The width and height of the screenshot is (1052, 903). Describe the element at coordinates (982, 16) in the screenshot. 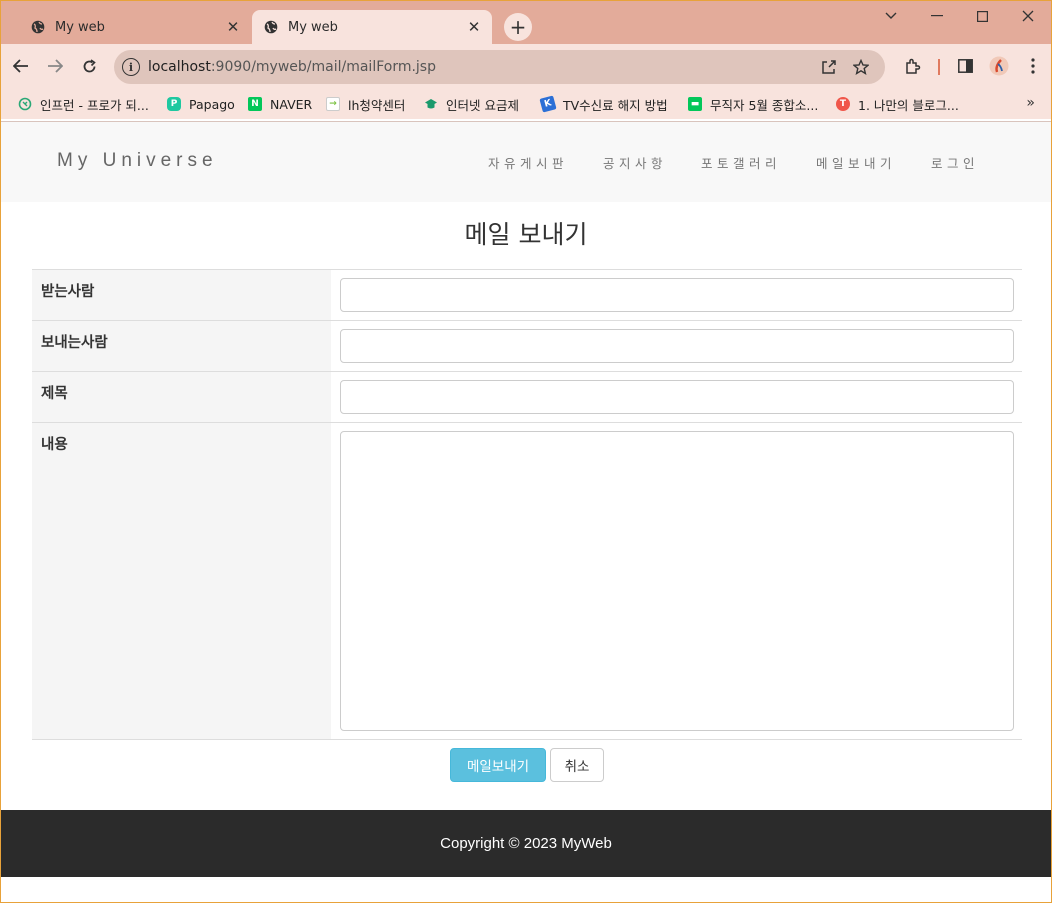

I see `maximize-icon` at that location.